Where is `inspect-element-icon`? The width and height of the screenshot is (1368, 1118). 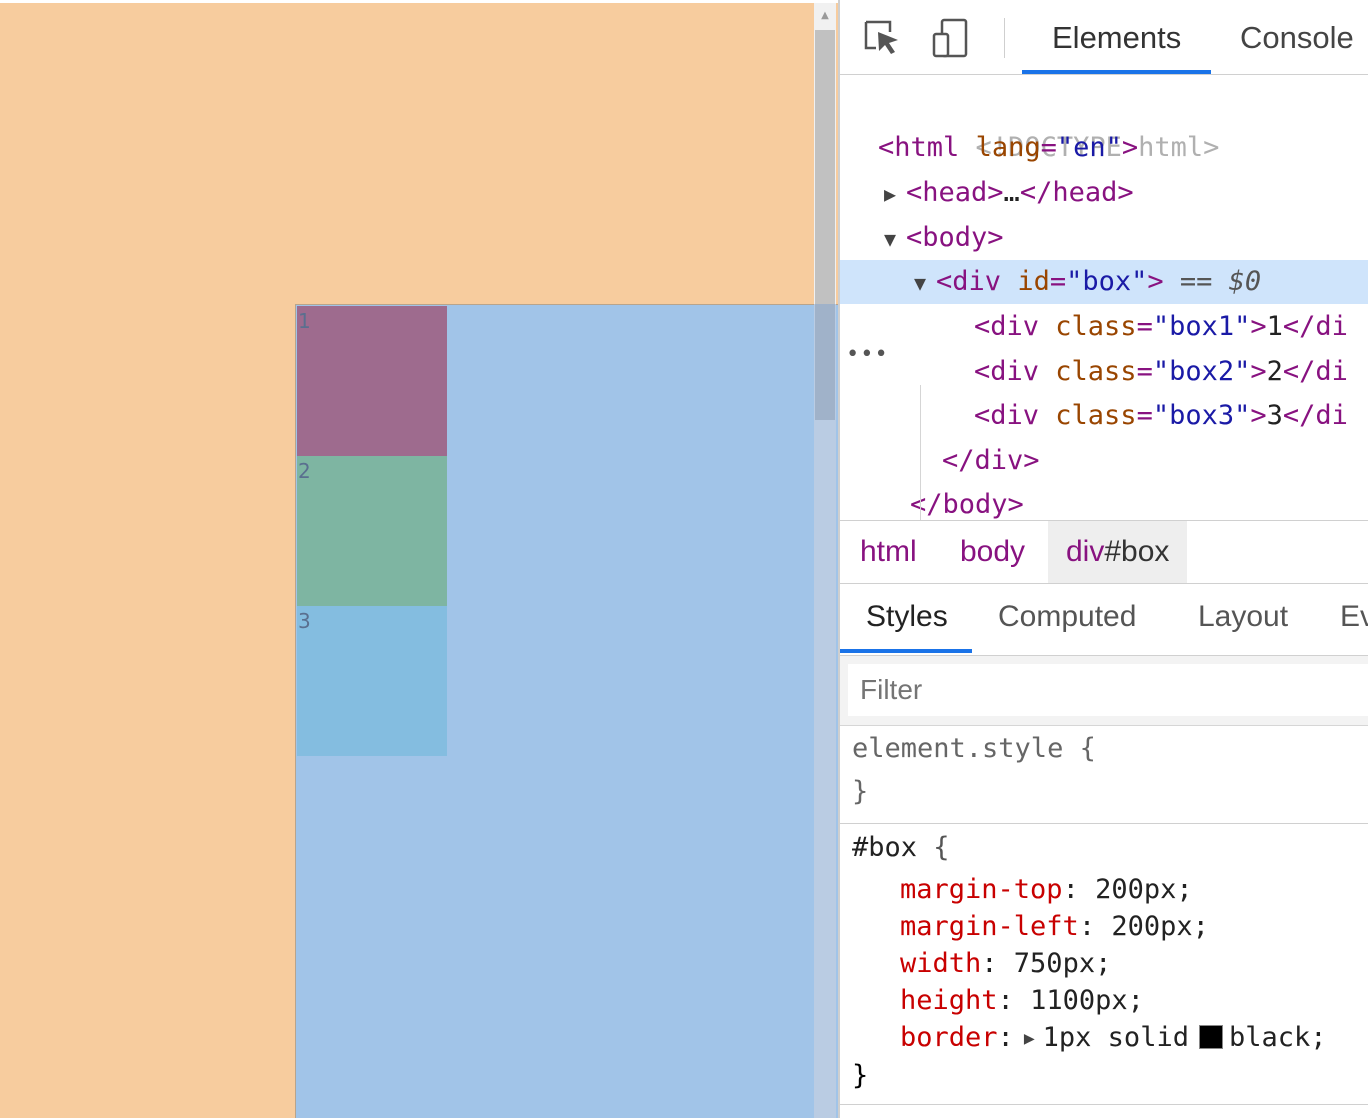
inspect-element-icon is located at coordinates (882, 38).